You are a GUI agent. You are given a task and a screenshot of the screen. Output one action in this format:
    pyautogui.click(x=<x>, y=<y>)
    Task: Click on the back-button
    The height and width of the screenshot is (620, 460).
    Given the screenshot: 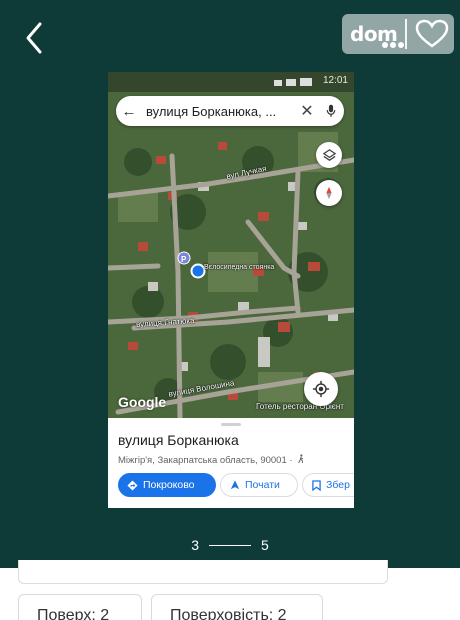 What is the action you would take?
    pyautogui.click(x=34, y=38)
    